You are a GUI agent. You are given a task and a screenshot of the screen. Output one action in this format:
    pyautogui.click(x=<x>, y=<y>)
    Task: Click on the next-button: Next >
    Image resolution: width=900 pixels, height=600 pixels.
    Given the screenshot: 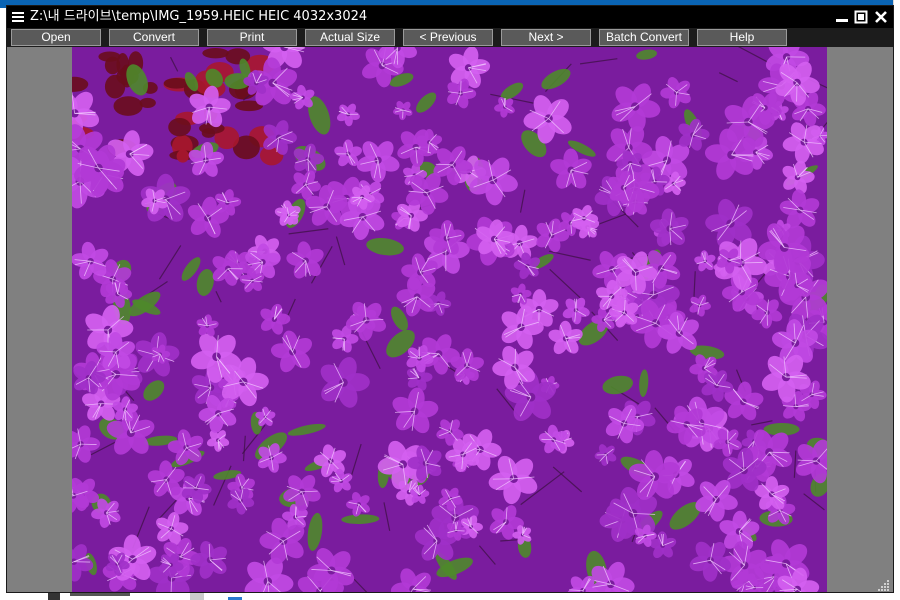 What is the action you would take?
    pyautogui.click(x=546, y=37)
    